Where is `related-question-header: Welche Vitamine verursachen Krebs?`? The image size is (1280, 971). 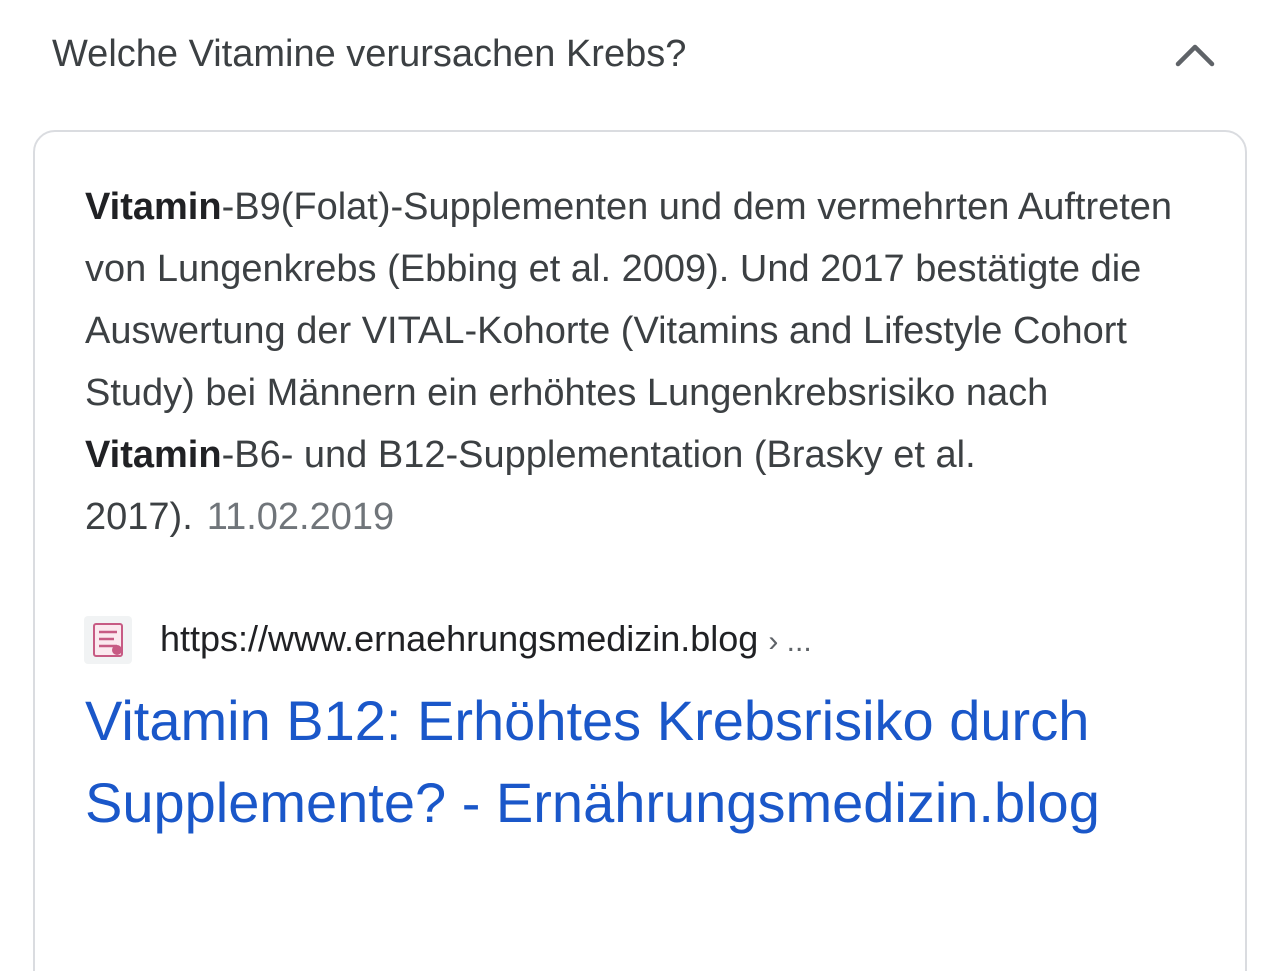 related-question-header: Welche Vitamine verursachen Krebs? is located at coordinates (640, 55).